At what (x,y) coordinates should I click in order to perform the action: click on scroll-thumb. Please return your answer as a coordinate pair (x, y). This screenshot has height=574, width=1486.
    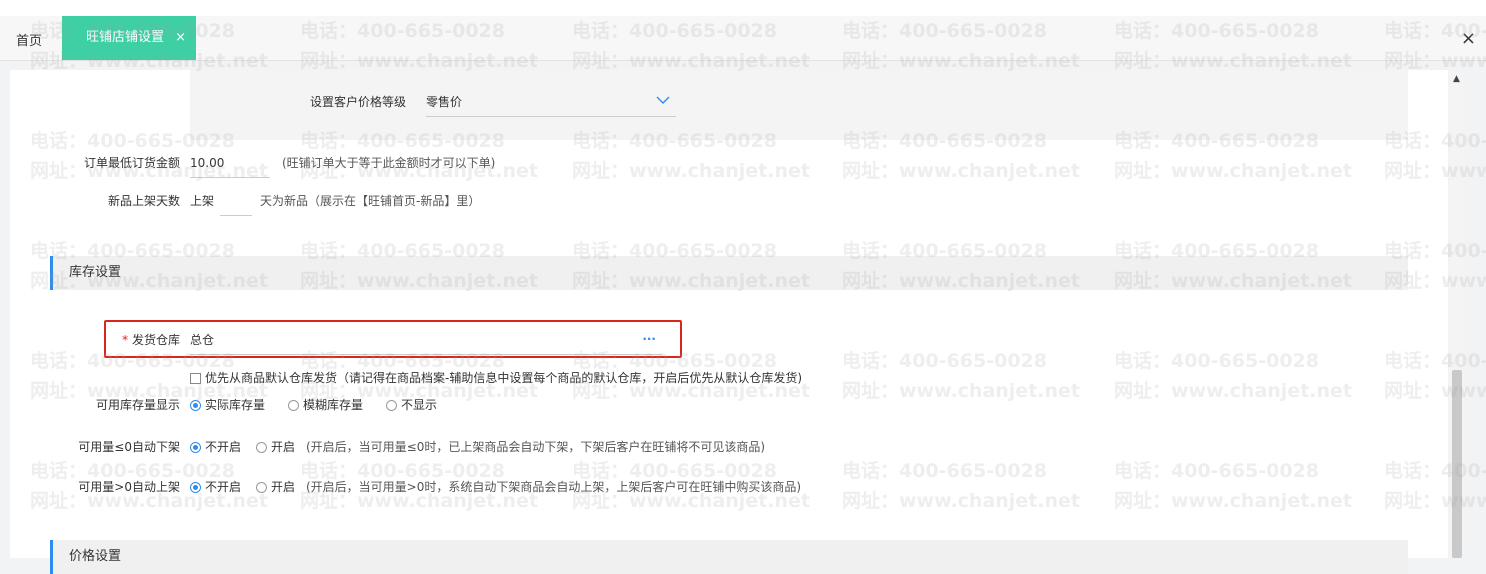
    Looking at the image, I should click on (1457, 464).